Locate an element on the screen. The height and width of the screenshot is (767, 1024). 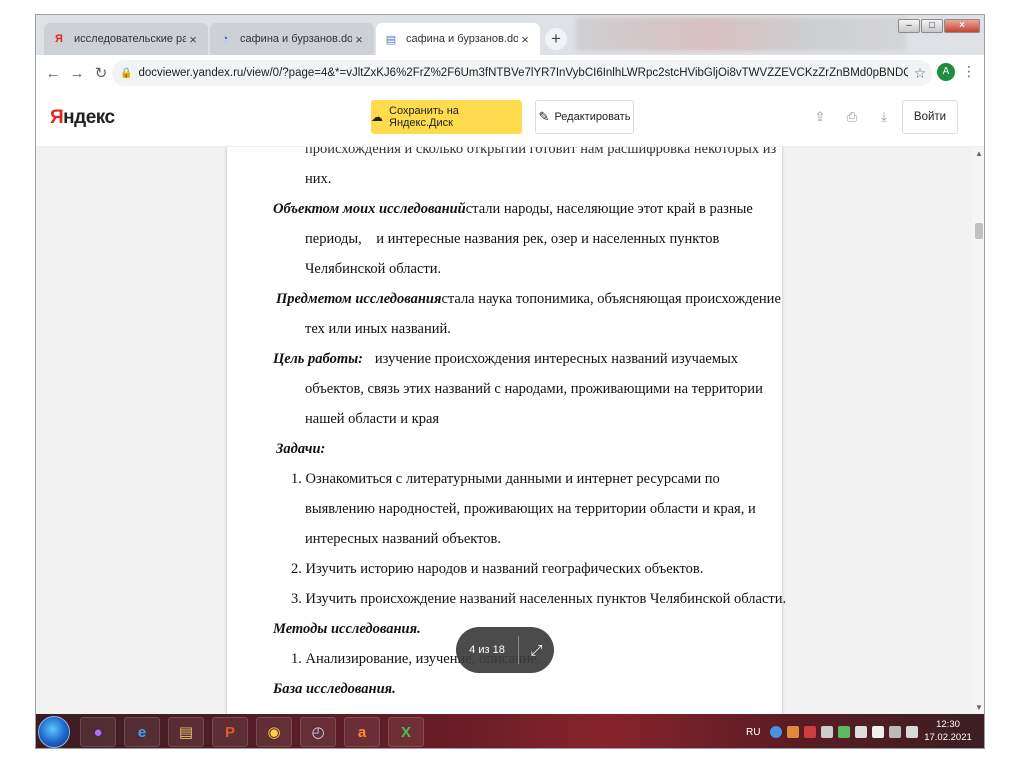
explorer-icon: ▤ is located at coordinates (186, 732).